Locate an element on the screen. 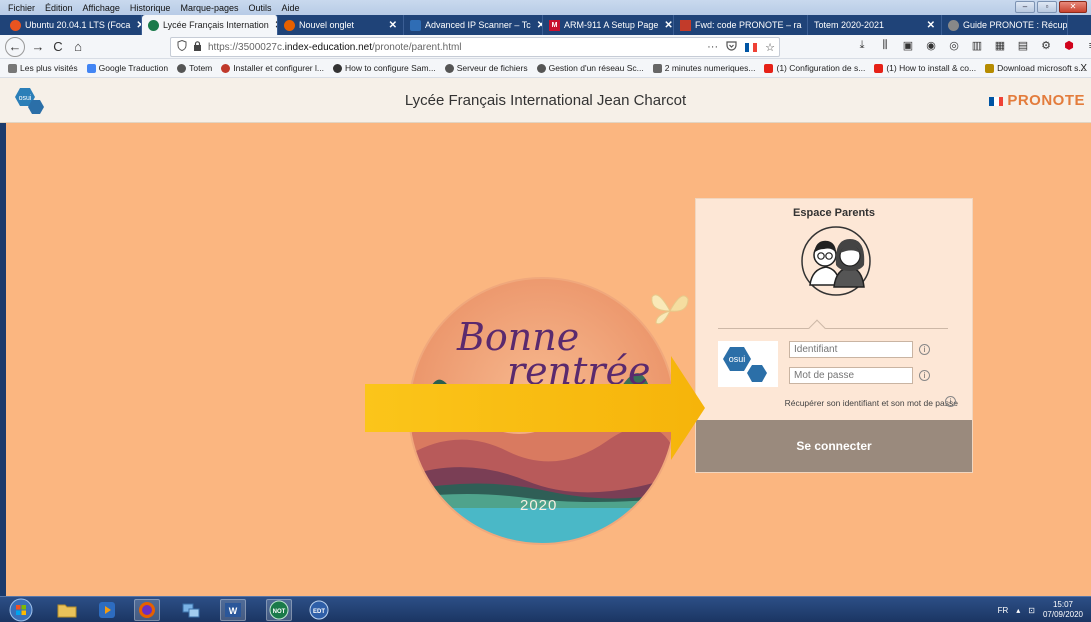 This screenshot has height=622, width=1091. maximize-button: ▫ is located at coordinates (1047, 7).